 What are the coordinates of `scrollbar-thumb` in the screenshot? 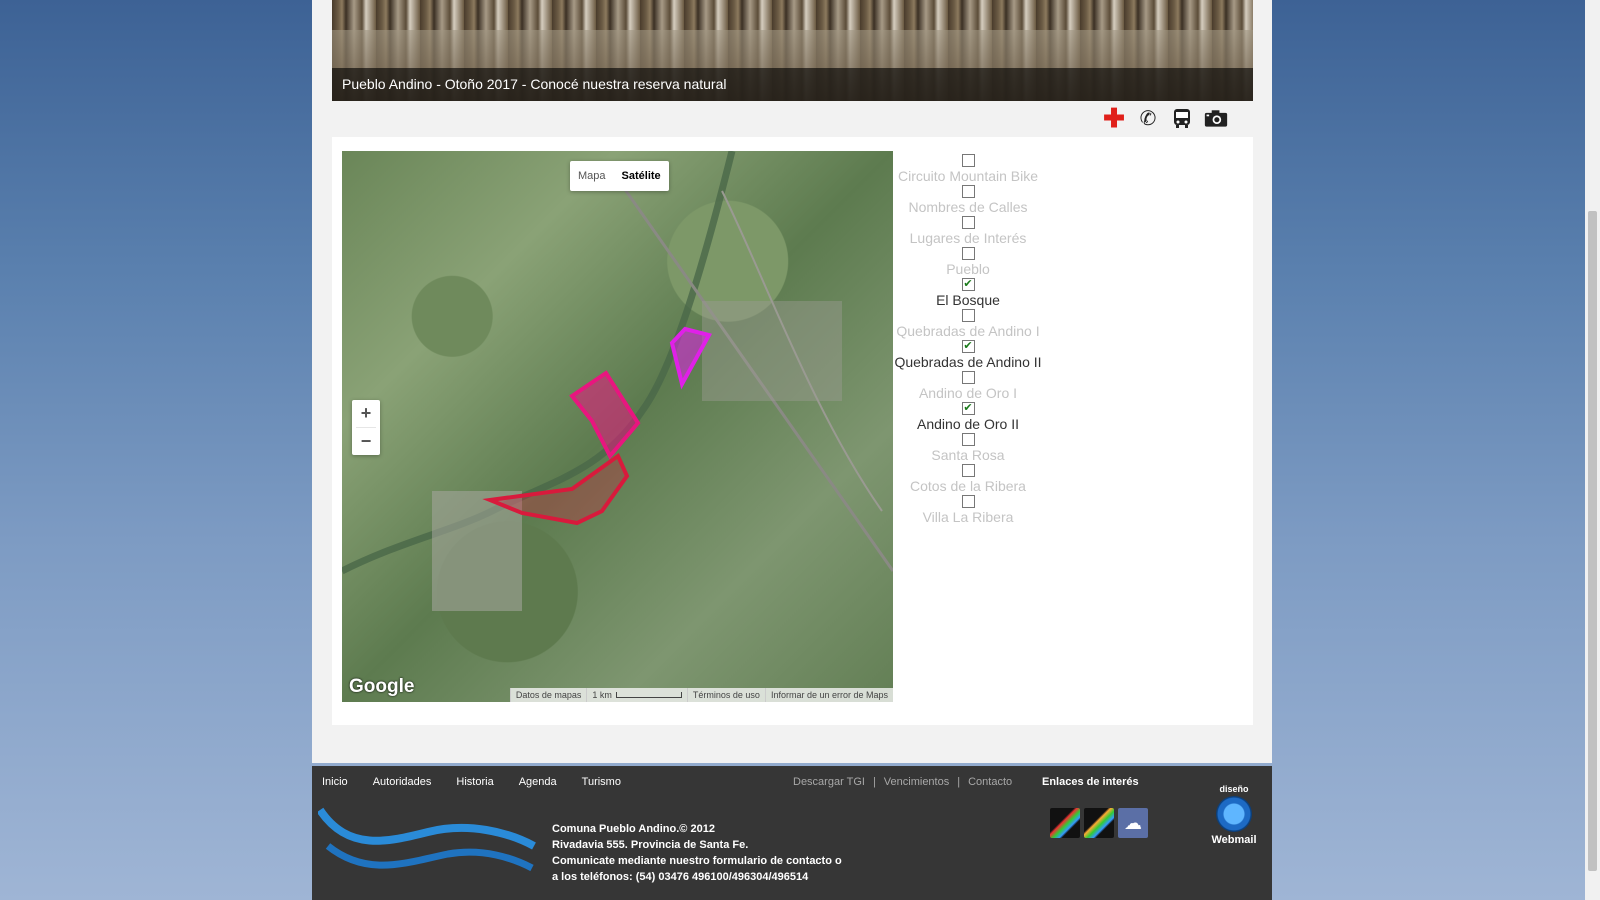 It's located at (1592, 541).